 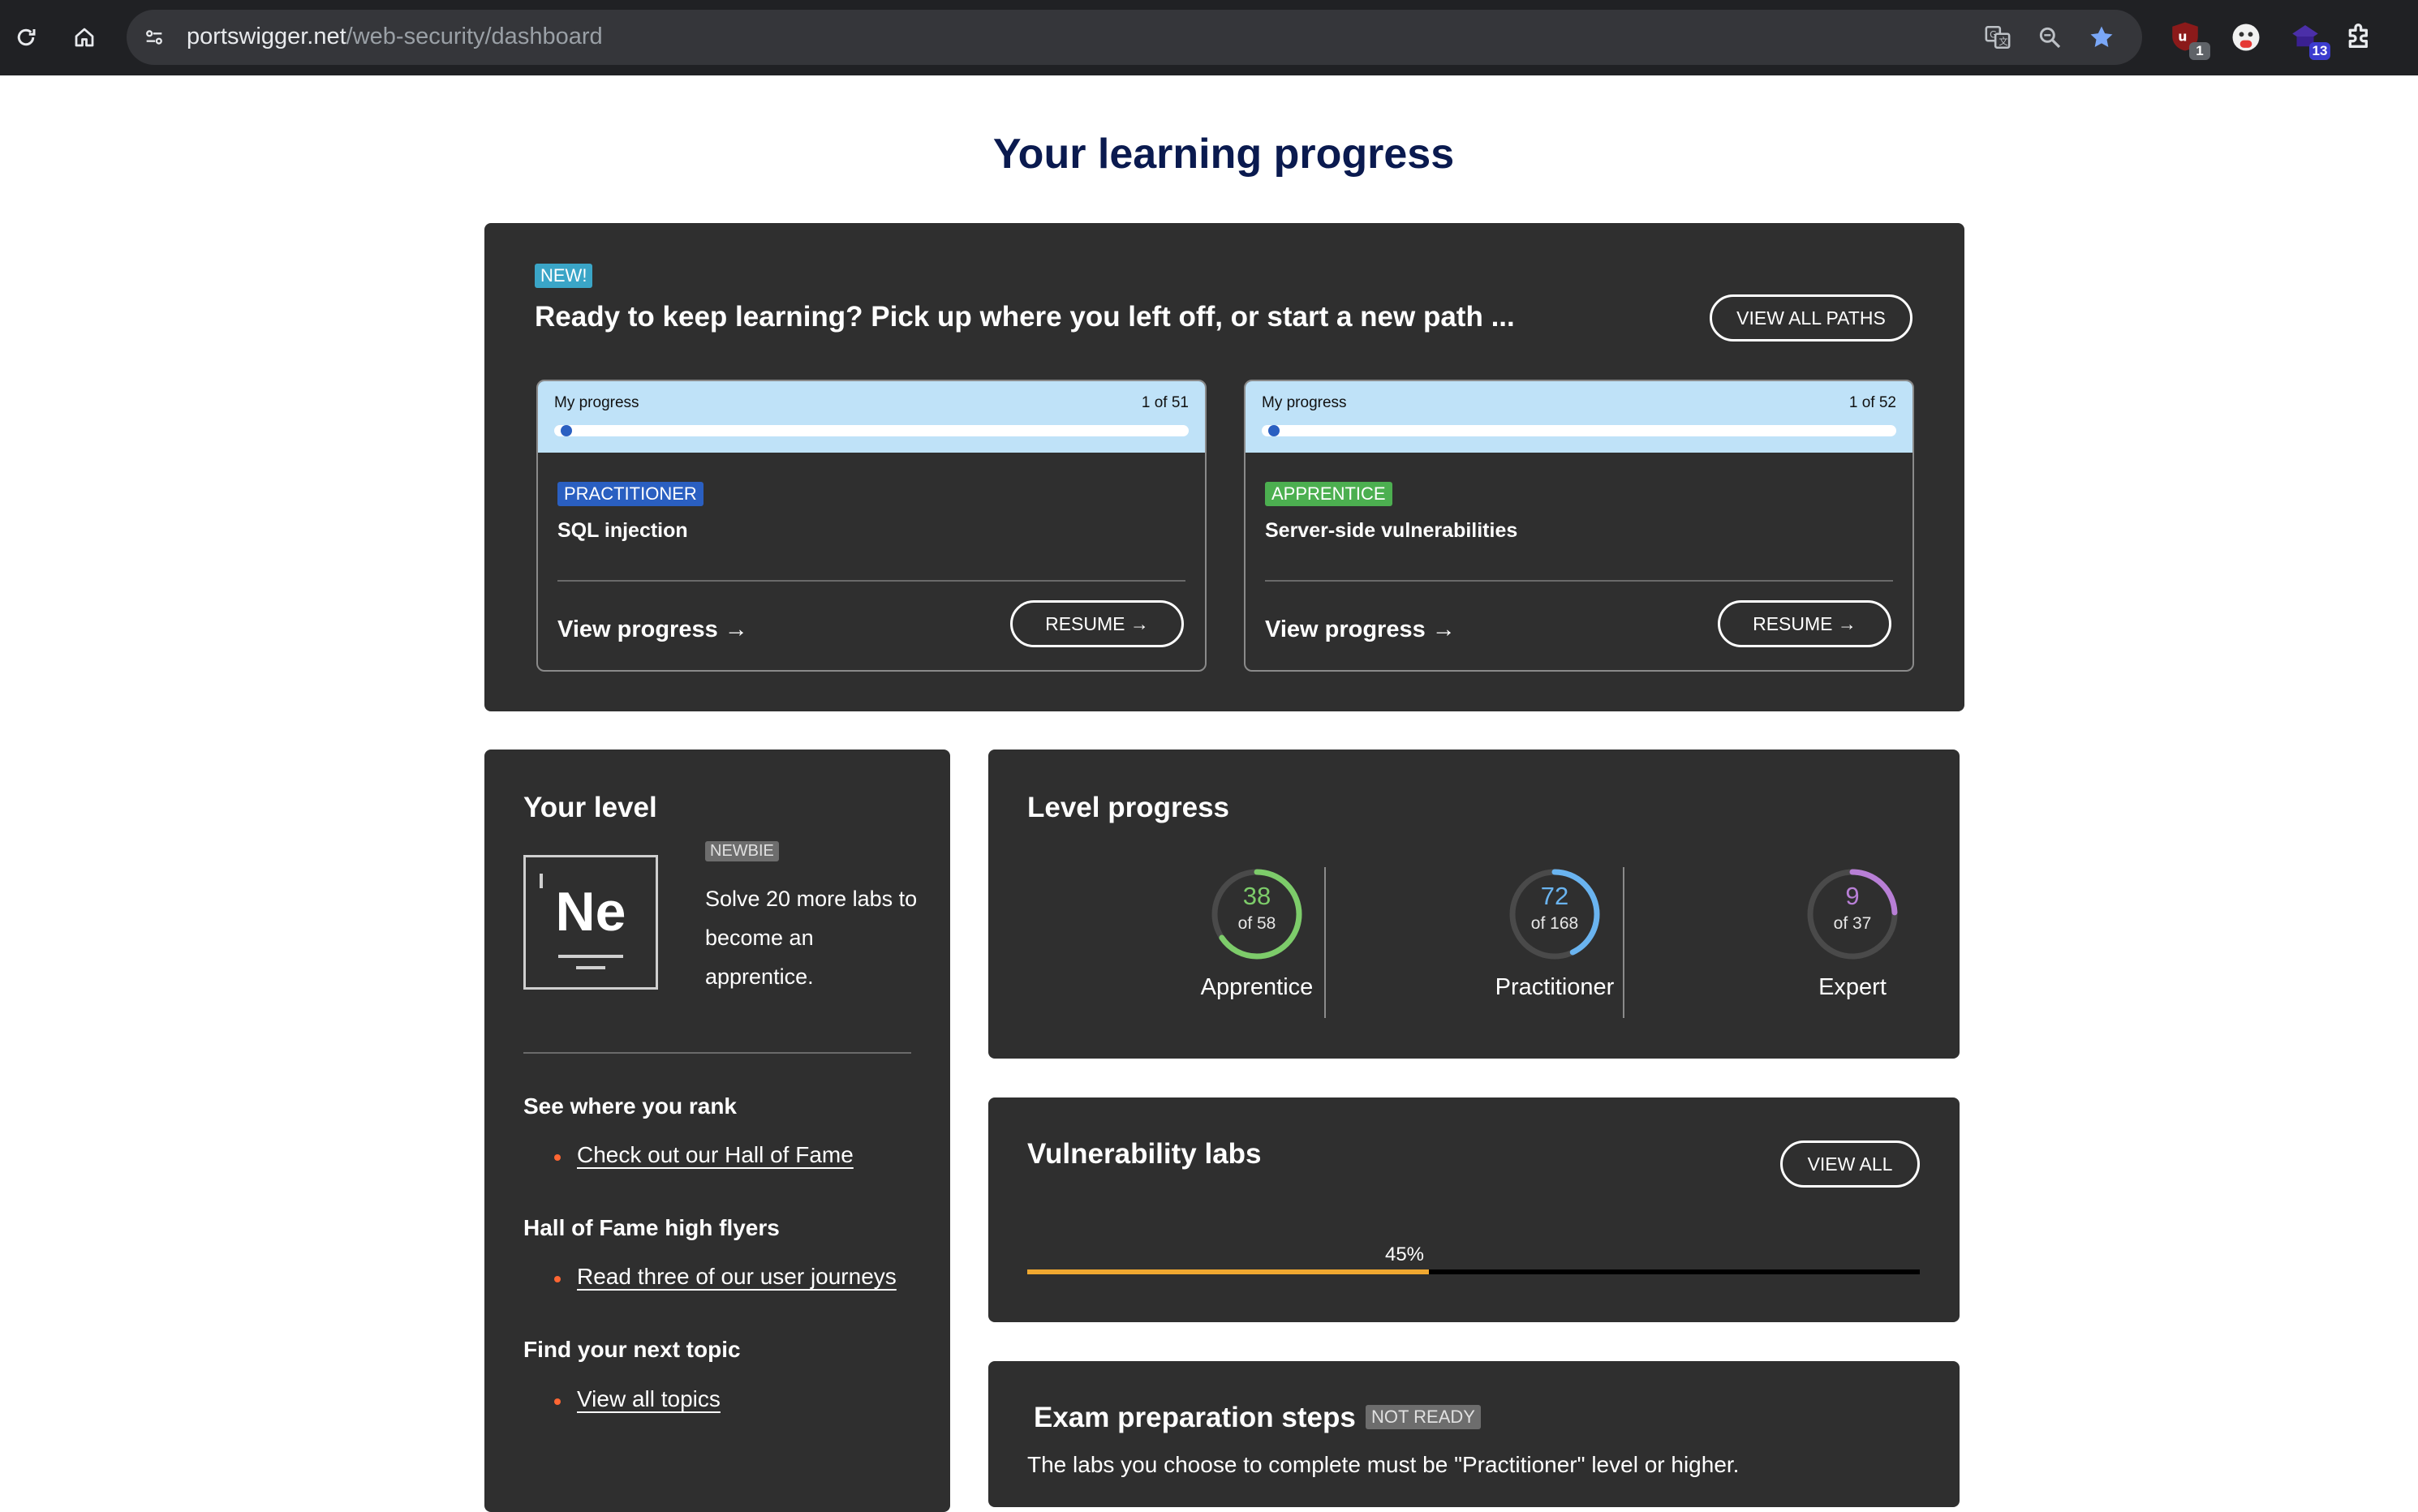 What do you see at coordinates (1257, 987) in the screenshot?
I see `apprentice-label: Apprentice` at bounding box center [1257, 987].